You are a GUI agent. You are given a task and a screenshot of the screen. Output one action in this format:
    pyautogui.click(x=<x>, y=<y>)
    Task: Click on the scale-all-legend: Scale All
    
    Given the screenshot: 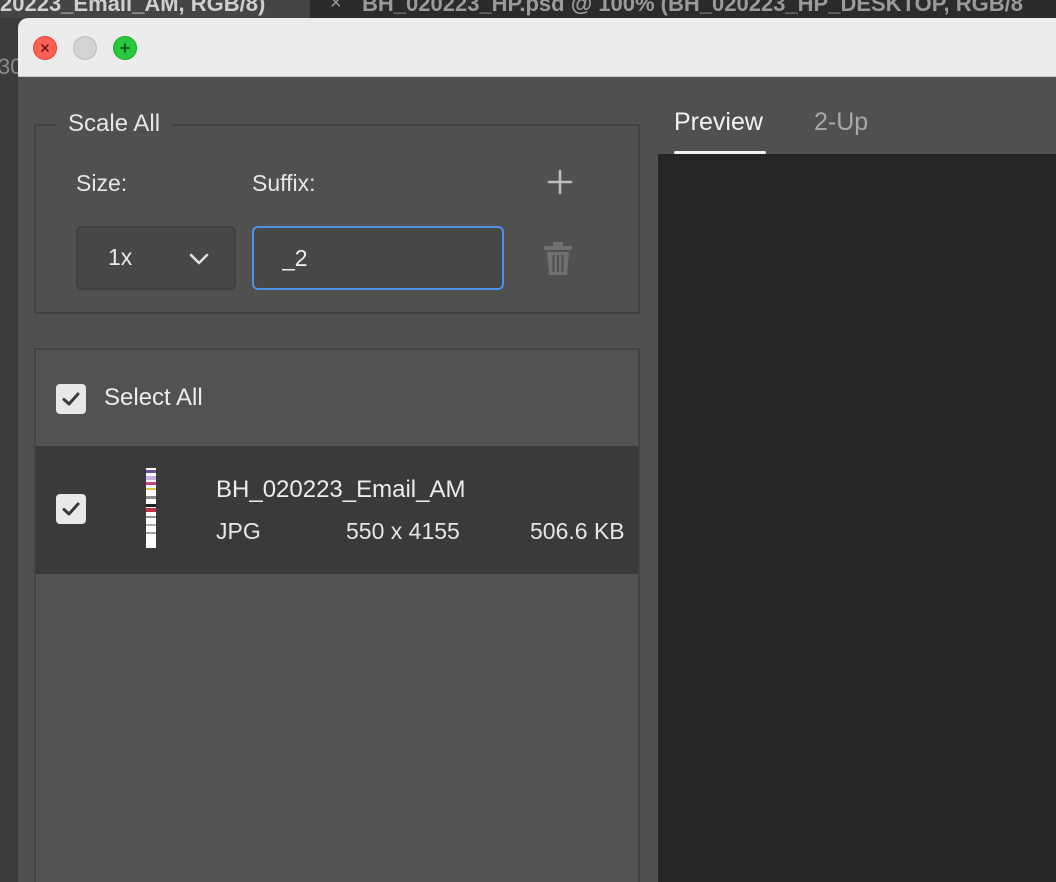 What is the action you would take?
    pyautogui.click(x=114, y=124)
    